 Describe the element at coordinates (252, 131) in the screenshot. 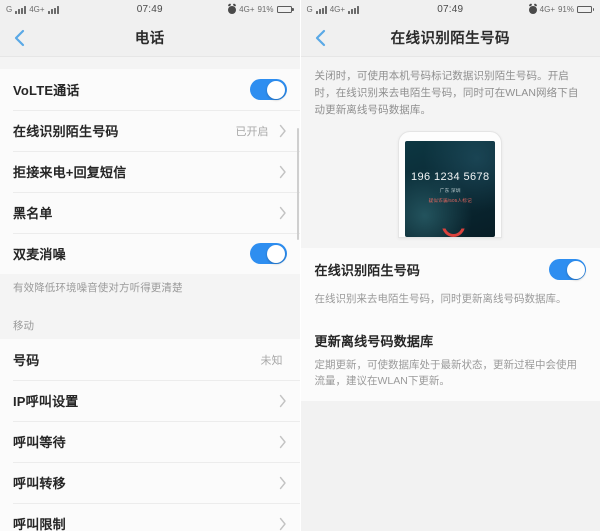

I see `row-value: 已开启` at that location.